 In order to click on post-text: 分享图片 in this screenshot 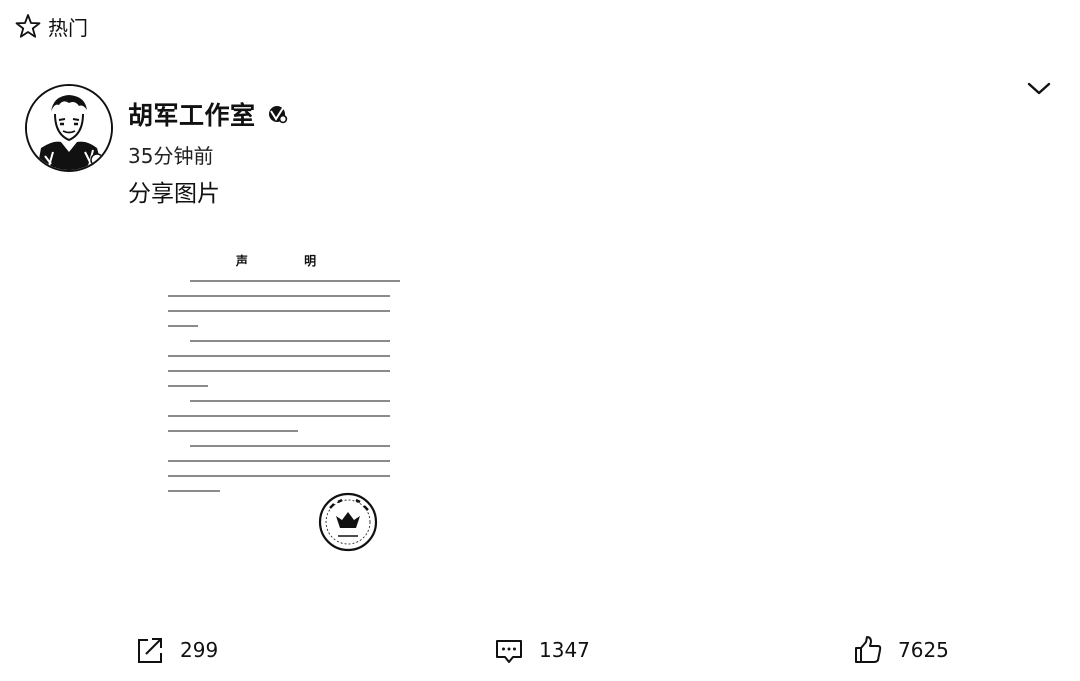, I will do `click(174, 194)`.